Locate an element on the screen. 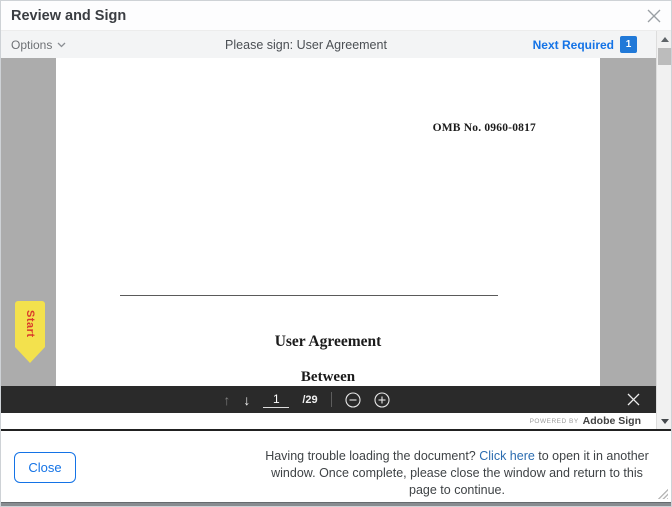  pdf-controls: ↑ ↓ 1 /29 is located at coordinates (317, 399).